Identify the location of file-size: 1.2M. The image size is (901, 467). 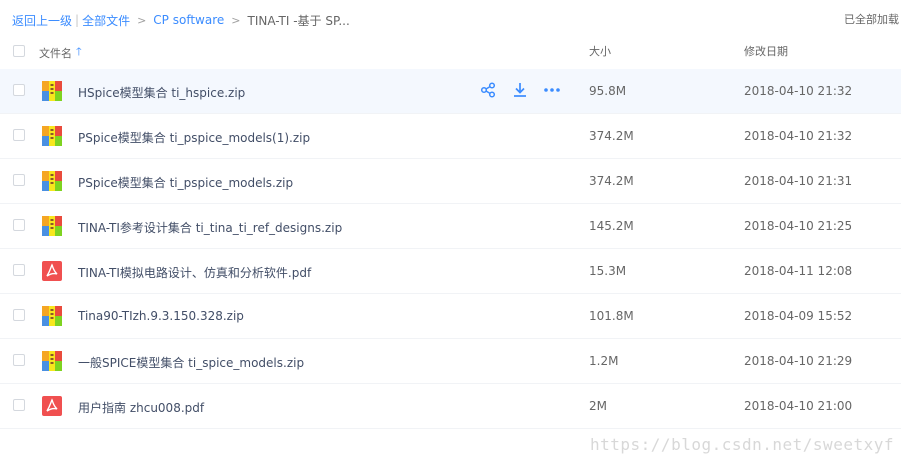
(604, 361).